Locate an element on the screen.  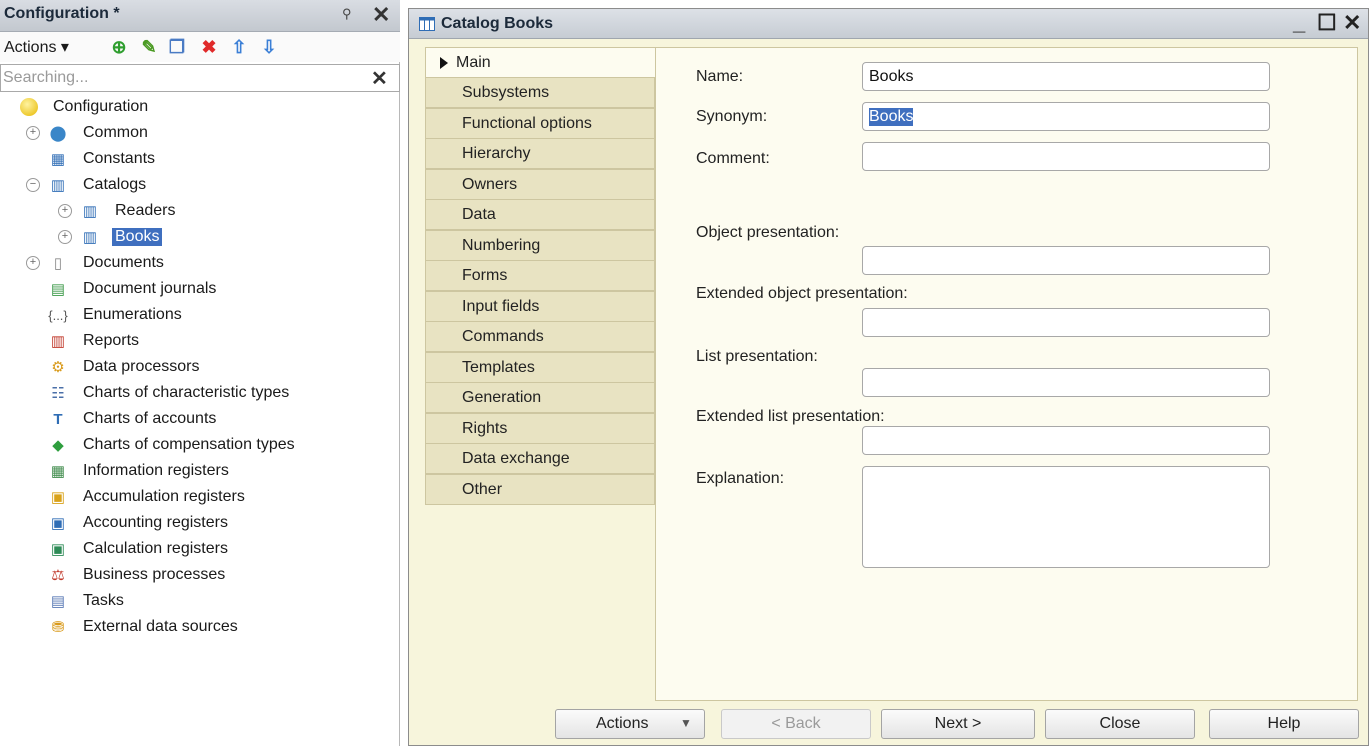
configuration-panel-header: Configuration * ⚲ ✕ is located at coordinates (200, 16).